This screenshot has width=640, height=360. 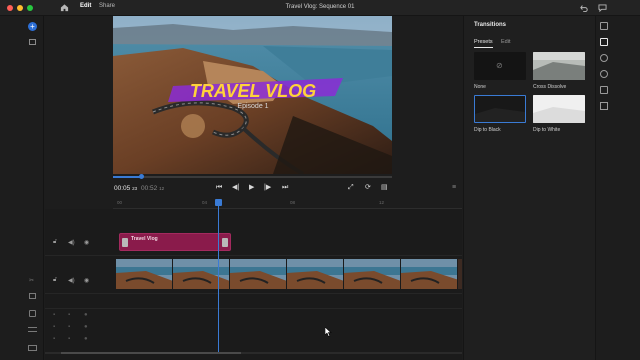 I want to click on transition-none: ⊘, so click(x=500, y=66).